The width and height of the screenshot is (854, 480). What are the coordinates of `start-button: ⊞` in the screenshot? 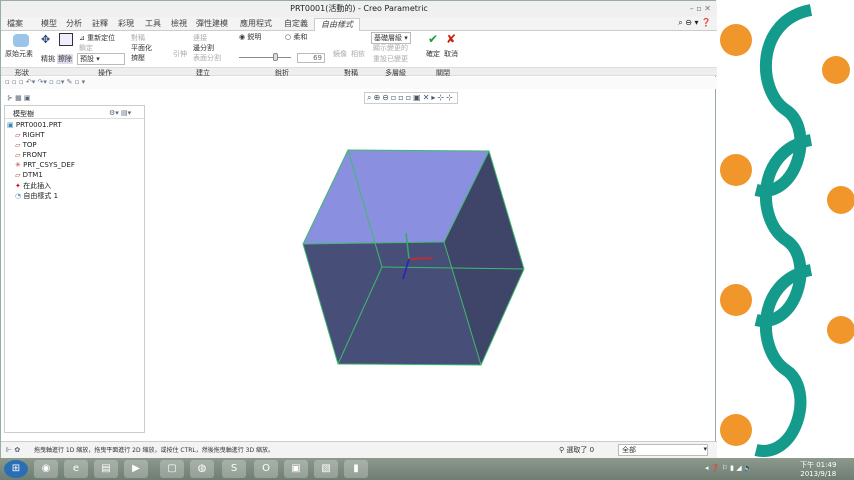 It's located at (16, 469).